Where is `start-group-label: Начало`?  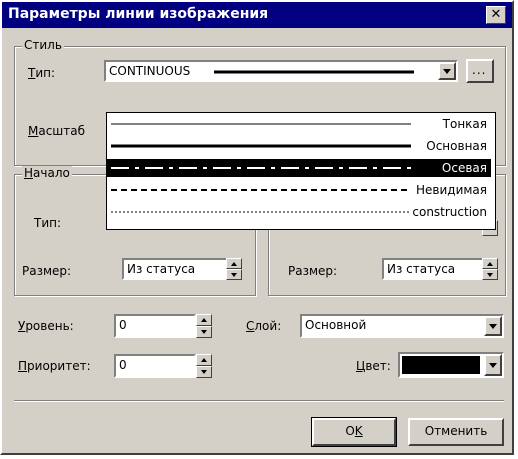
start-group-label: Начало is located at coordinates (47, 173).